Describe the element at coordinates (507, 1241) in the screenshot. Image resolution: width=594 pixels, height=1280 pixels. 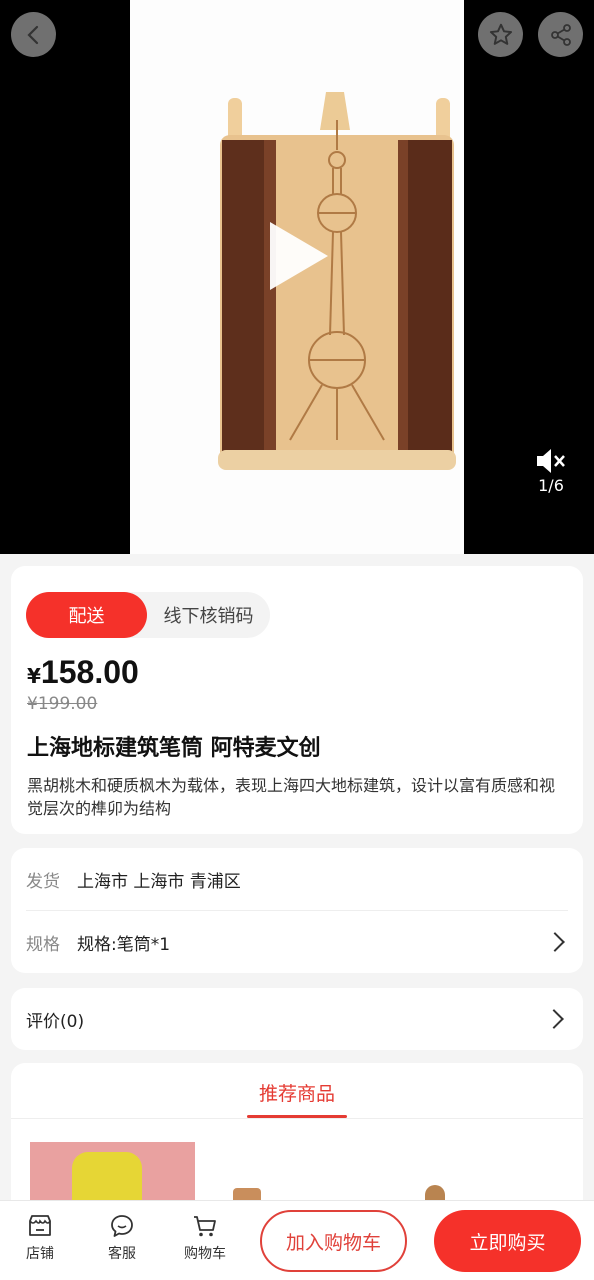
I see `buy-now-button: 立即购买` at that location.